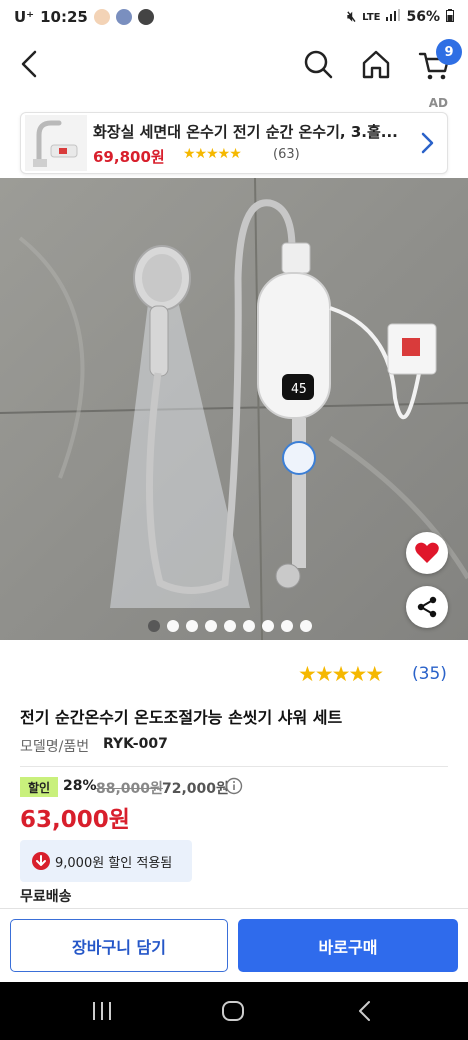  Describe the element at coordinates (64, 17) in the screenshot. I see `status-time: 10:25` at that location.